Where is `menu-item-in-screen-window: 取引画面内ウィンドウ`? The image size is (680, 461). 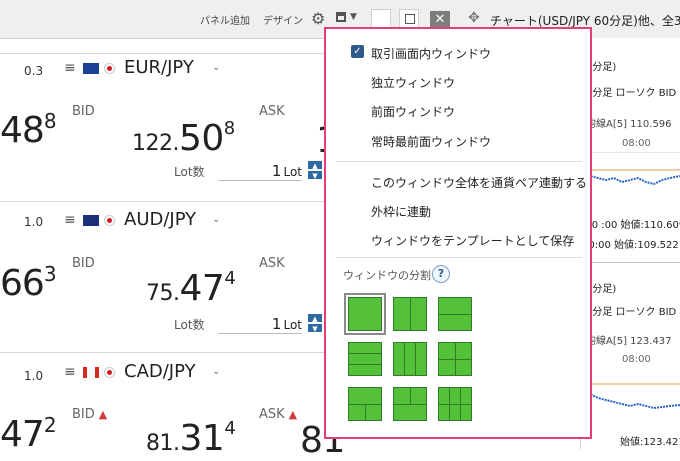
menu-item-in-screen-window: 取引画面内ウィンドウ is located at coordinates (431, 53).